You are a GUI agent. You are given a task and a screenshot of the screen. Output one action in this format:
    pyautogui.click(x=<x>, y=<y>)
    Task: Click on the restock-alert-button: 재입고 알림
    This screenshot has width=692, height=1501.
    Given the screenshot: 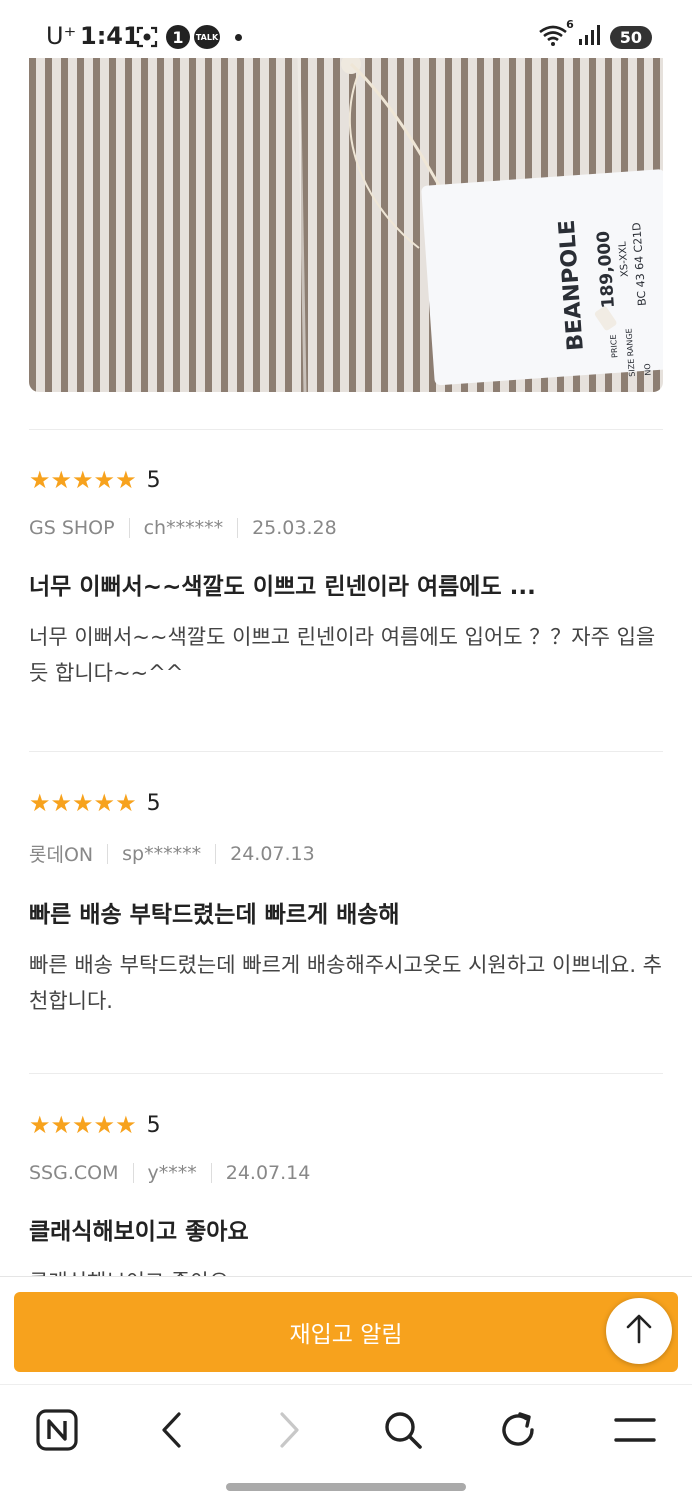 What is the action you would take?
    pyautogui.click(x=346, y=1332)
    